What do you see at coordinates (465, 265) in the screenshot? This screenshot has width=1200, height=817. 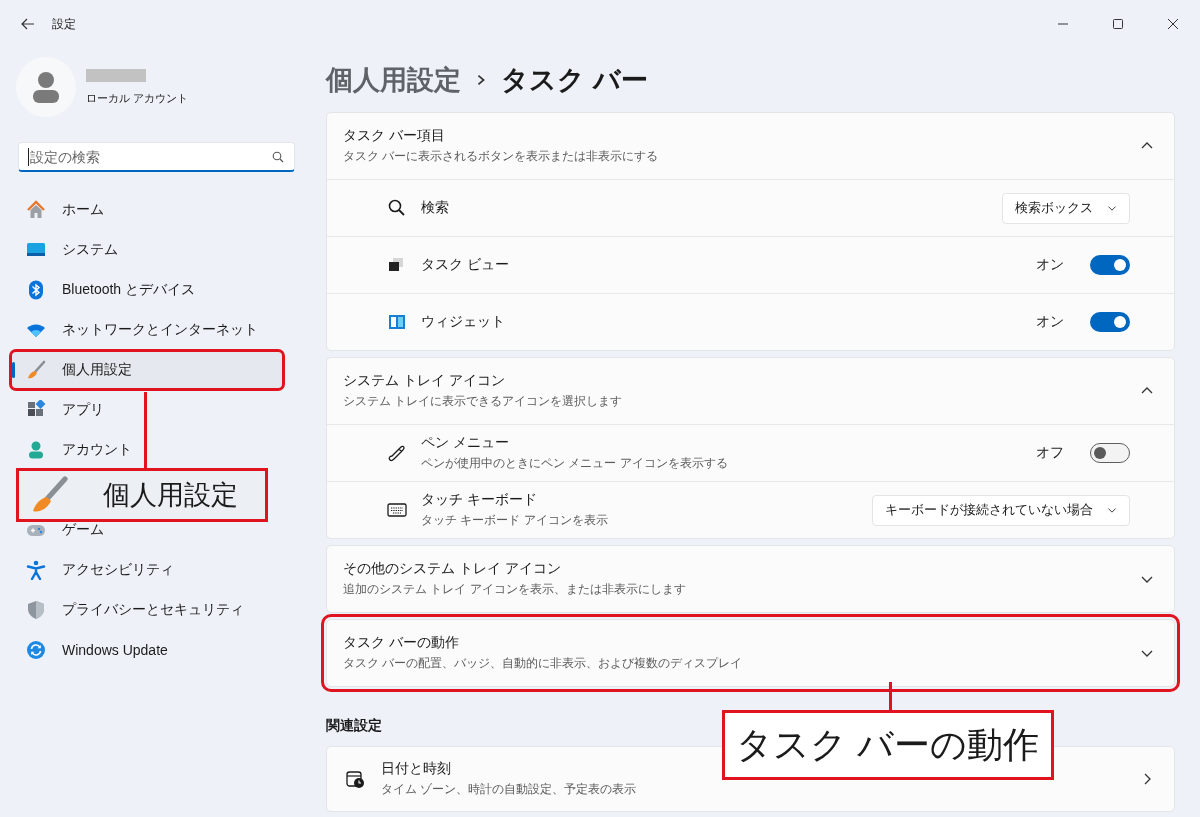 I see `setting-label: タスク ビュー` at bounding box center [465, 265].